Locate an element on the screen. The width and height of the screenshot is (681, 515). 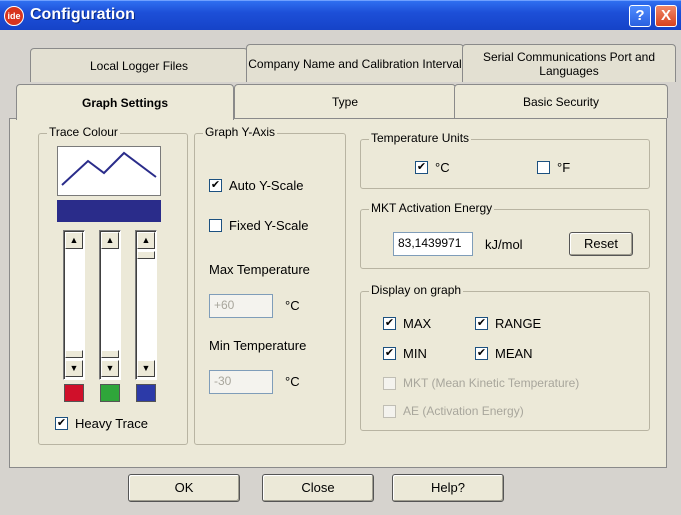
min-checkbox: ✔ MIN is located at coordinates (405, 353).